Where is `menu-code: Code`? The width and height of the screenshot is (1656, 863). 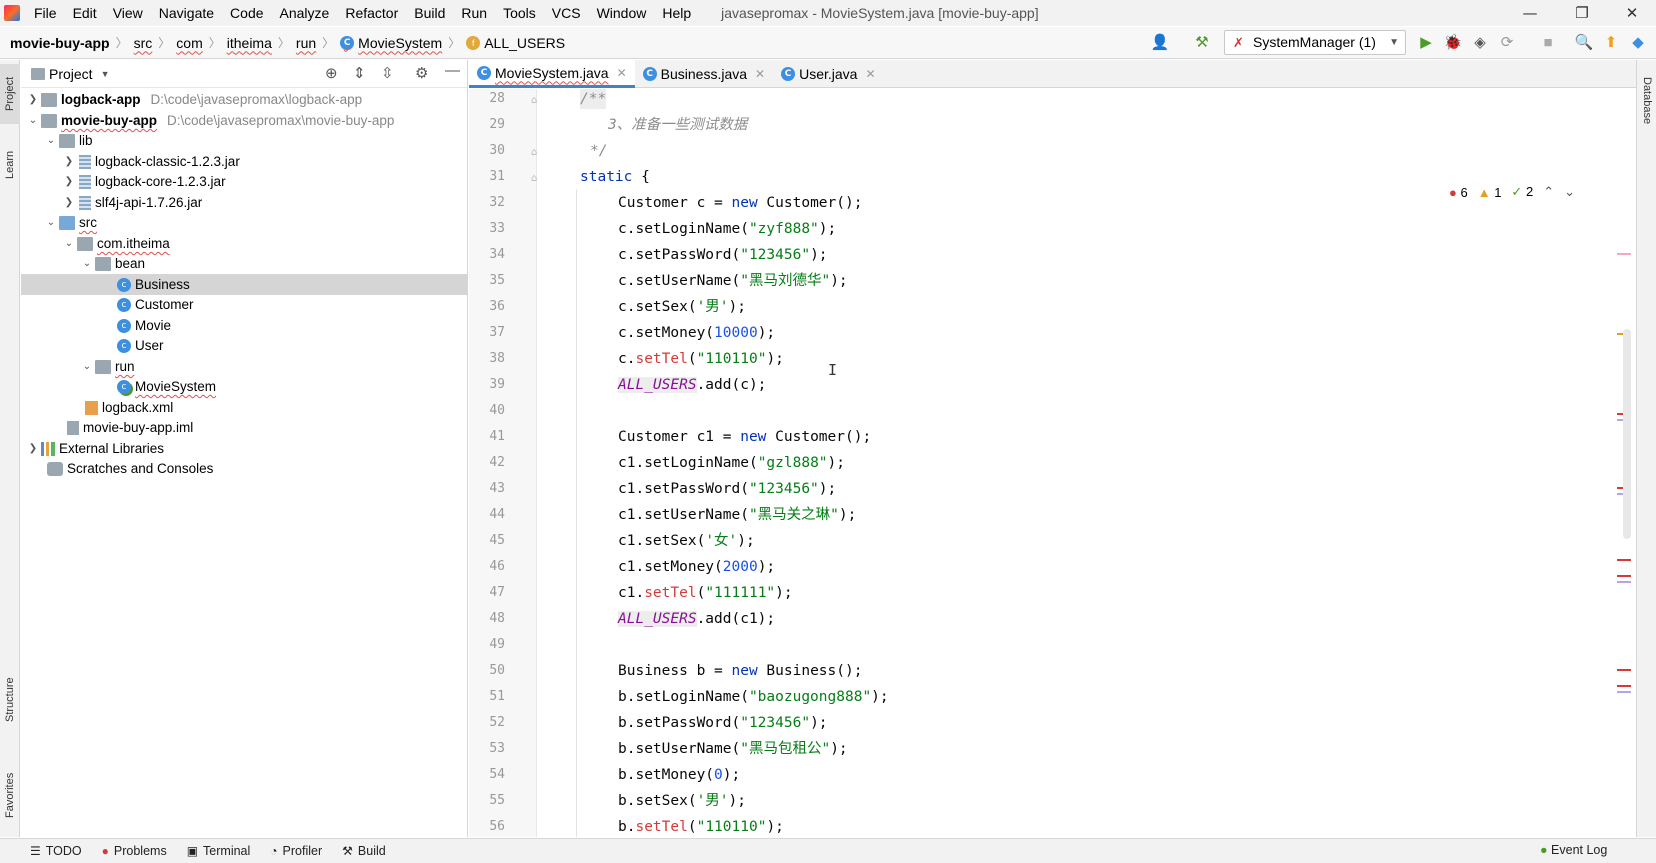 menu-code: Code is located at coordinates (246, 13).